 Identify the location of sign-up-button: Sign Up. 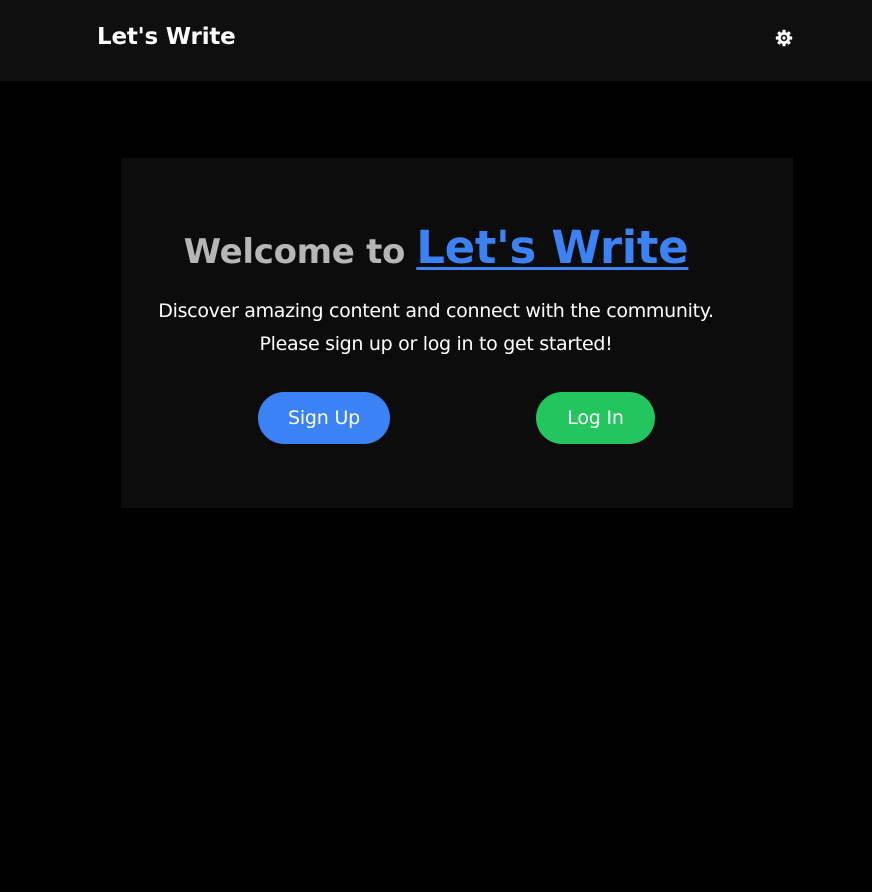
(324, 418).